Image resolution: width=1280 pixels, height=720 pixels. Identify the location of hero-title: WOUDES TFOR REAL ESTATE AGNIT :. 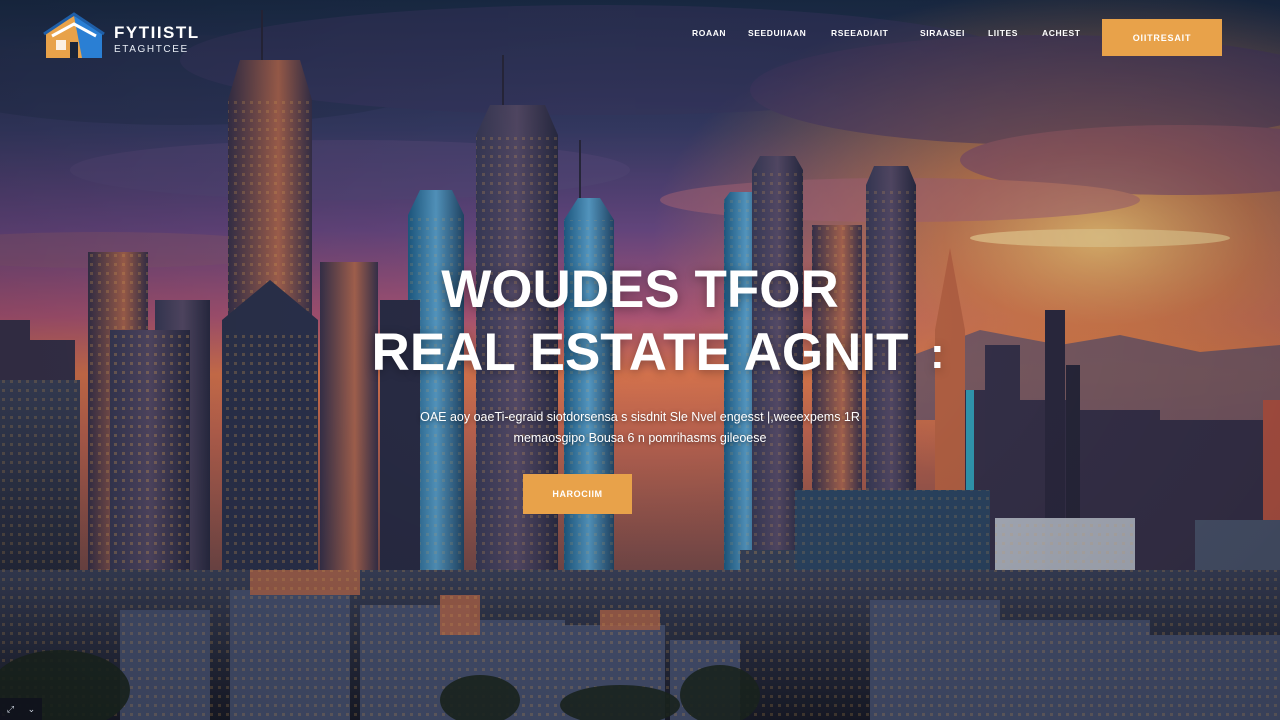
(640, 321).